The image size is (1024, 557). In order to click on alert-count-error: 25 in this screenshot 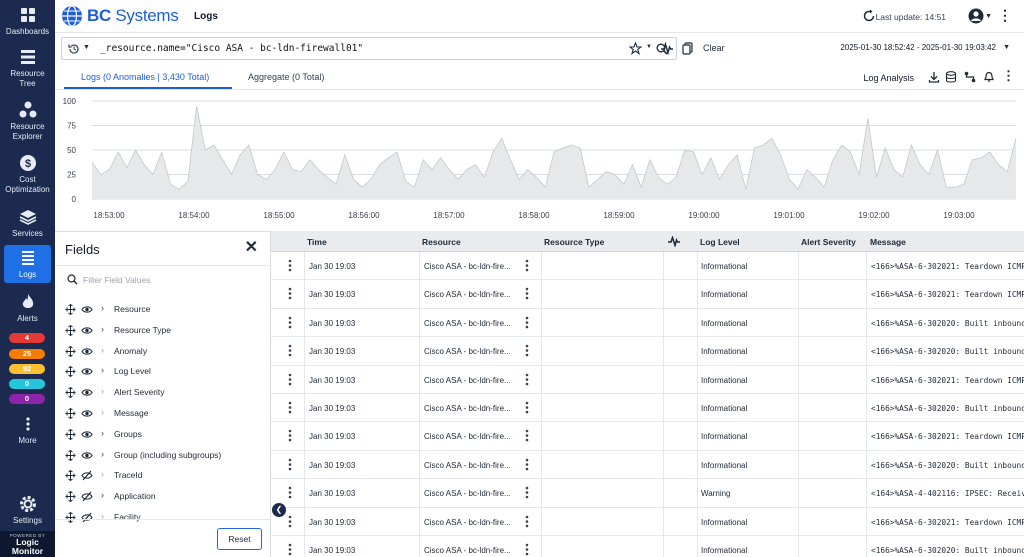, I will do `click(27, 354)`.